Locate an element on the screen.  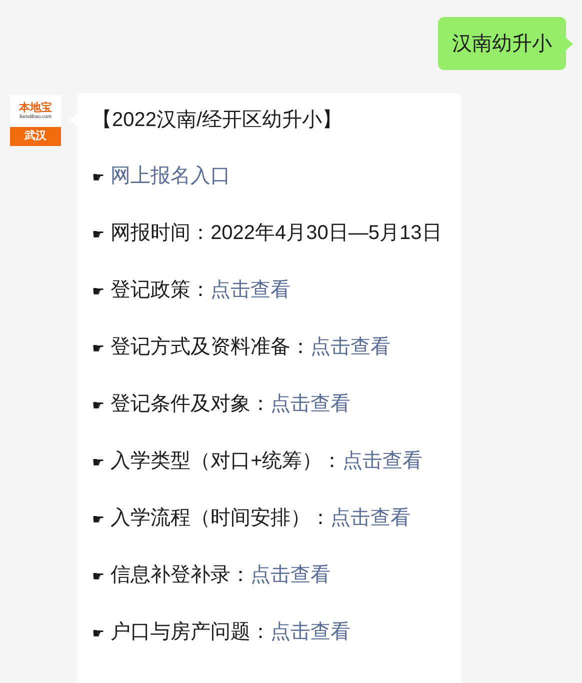
message-line: ☛ 网上报名入口 is located at coordinates (162, 176).